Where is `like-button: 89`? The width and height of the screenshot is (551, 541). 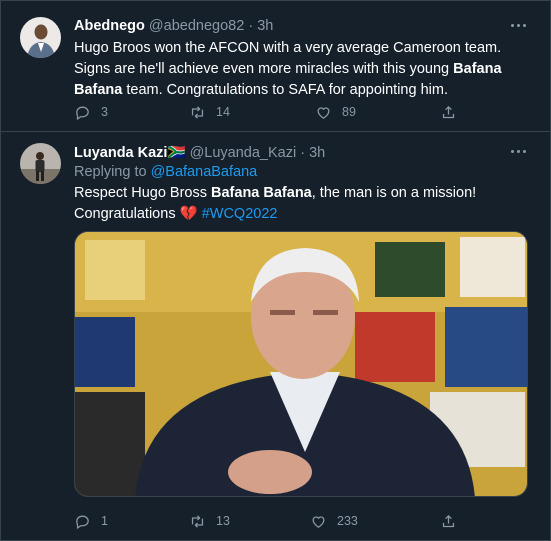 like-button: 89 is located at coordinates (335, 112).